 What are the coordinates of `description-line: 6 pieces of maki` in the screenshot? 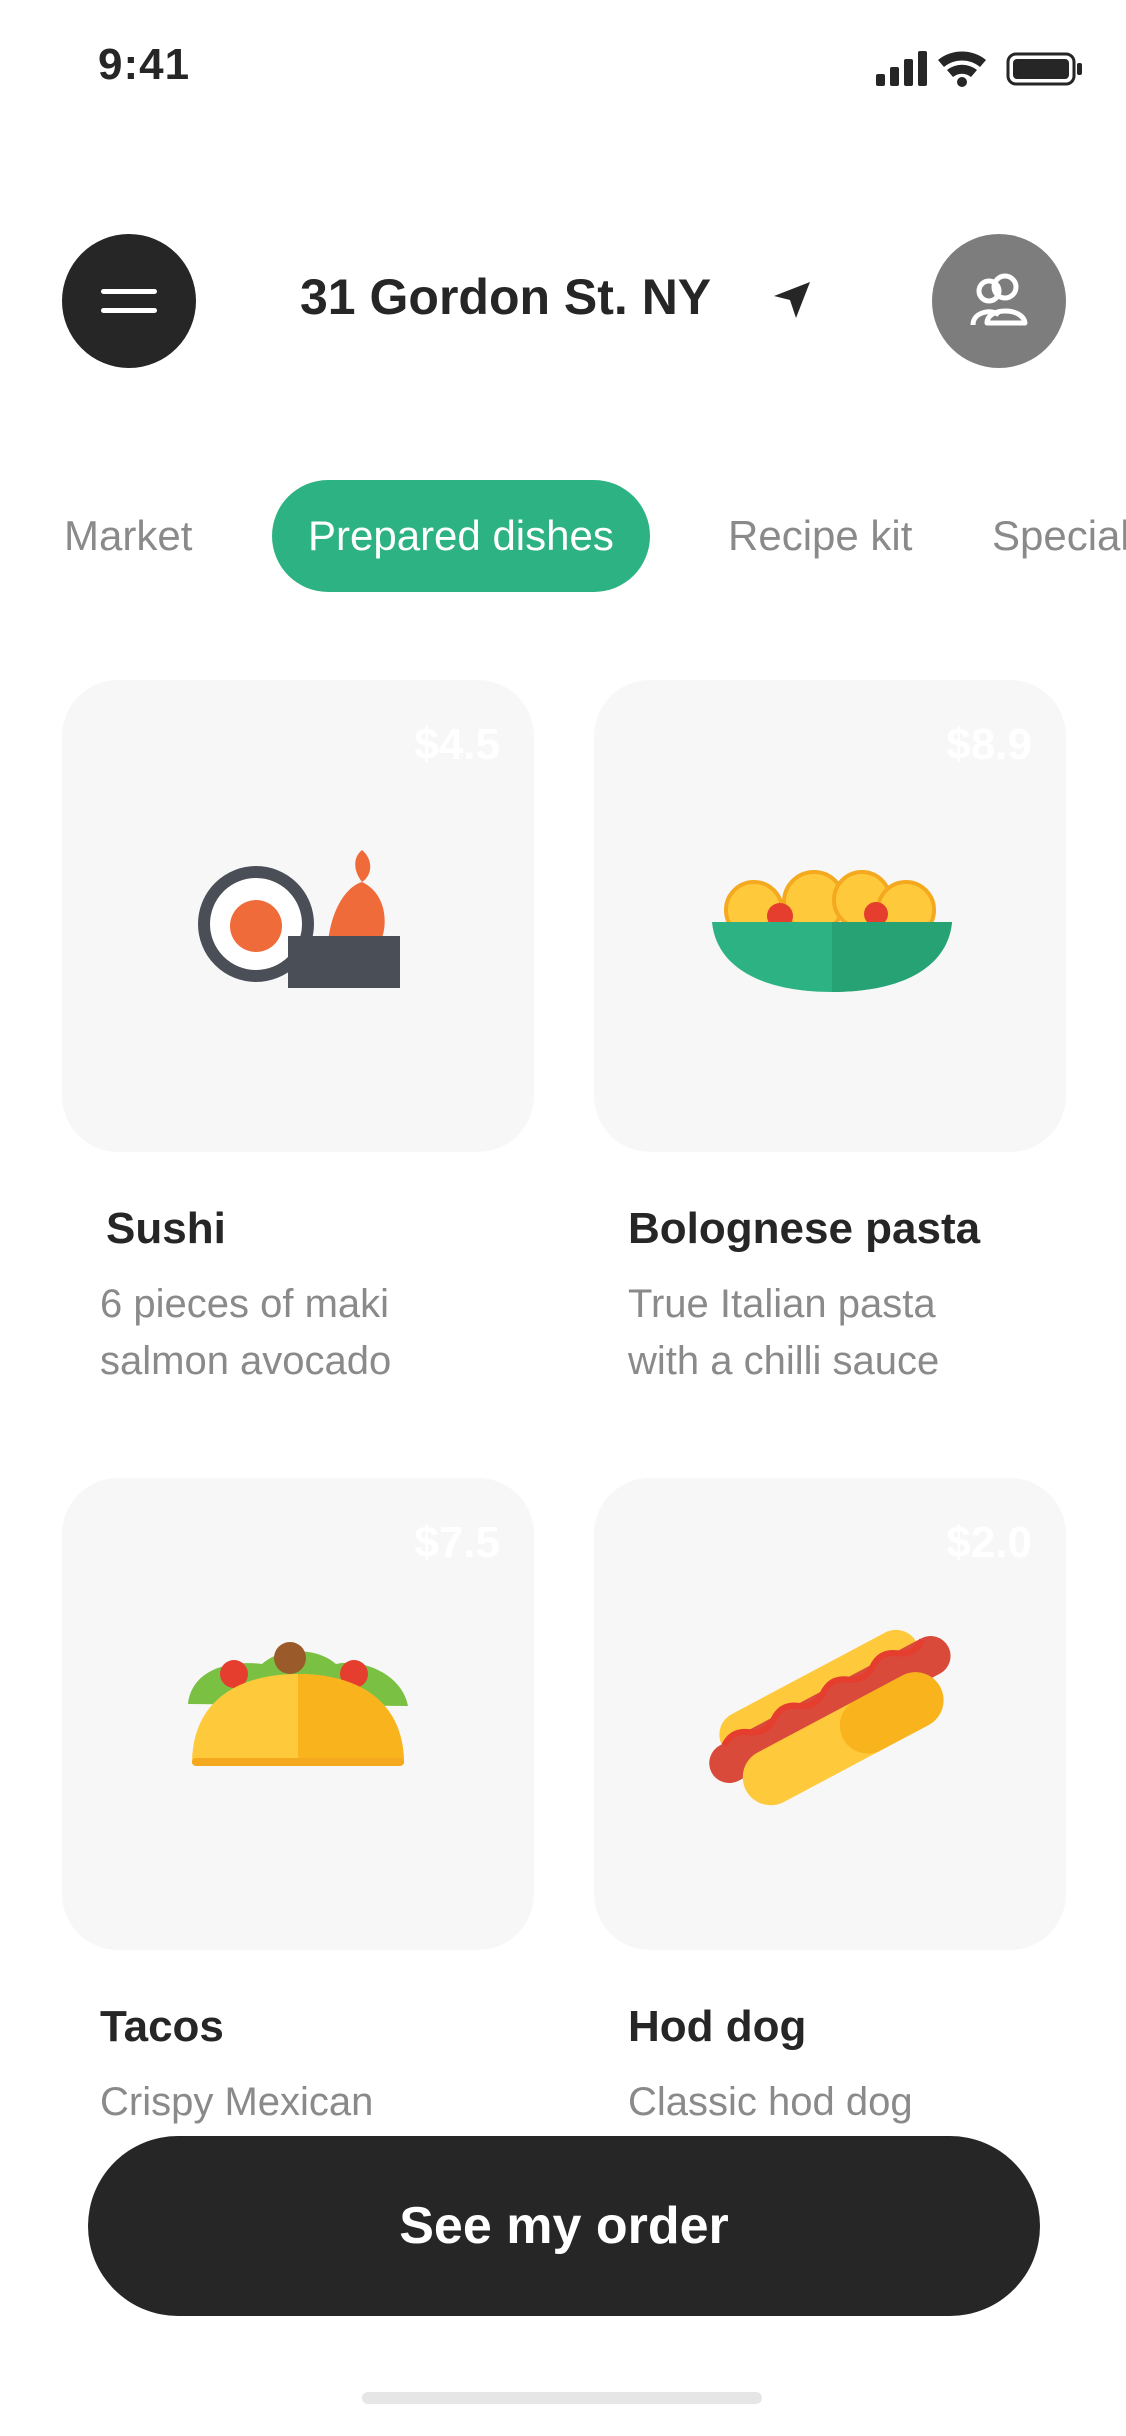 It's located at (245, 1304).